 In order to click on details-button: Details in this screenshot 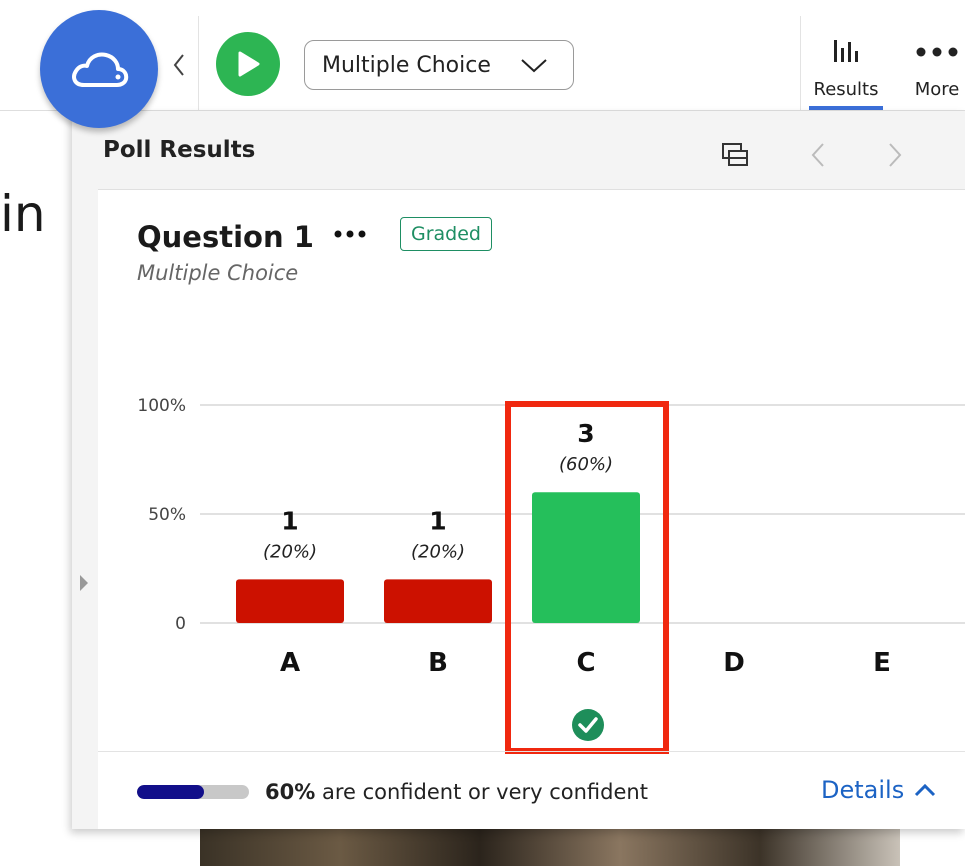, I will do `click(878, 790)`.